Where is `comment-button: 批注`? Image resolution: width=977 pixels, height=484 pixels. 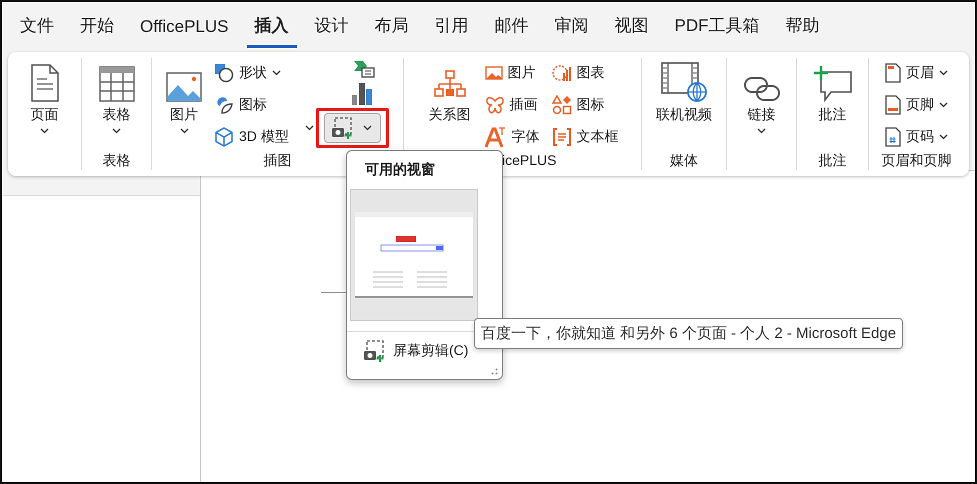 comment-button: 批注 is located at coordinates (832, 92).